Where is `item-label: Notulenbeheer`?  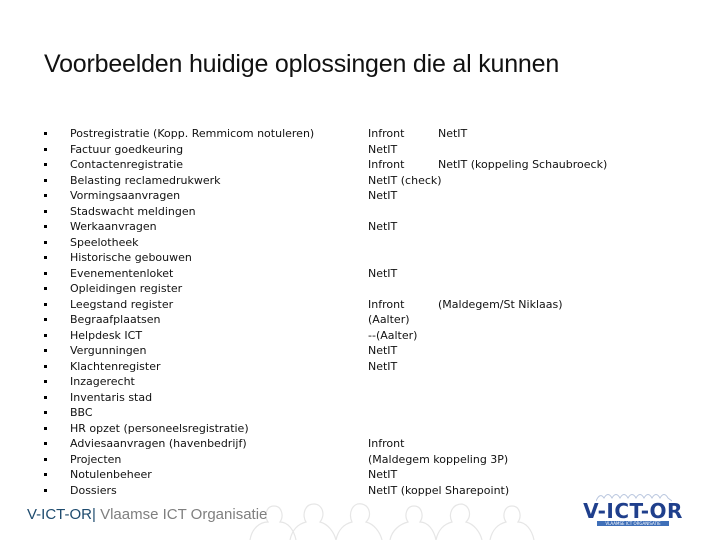
item-label: Notulenbeheer is located at coordinates (111, 474).